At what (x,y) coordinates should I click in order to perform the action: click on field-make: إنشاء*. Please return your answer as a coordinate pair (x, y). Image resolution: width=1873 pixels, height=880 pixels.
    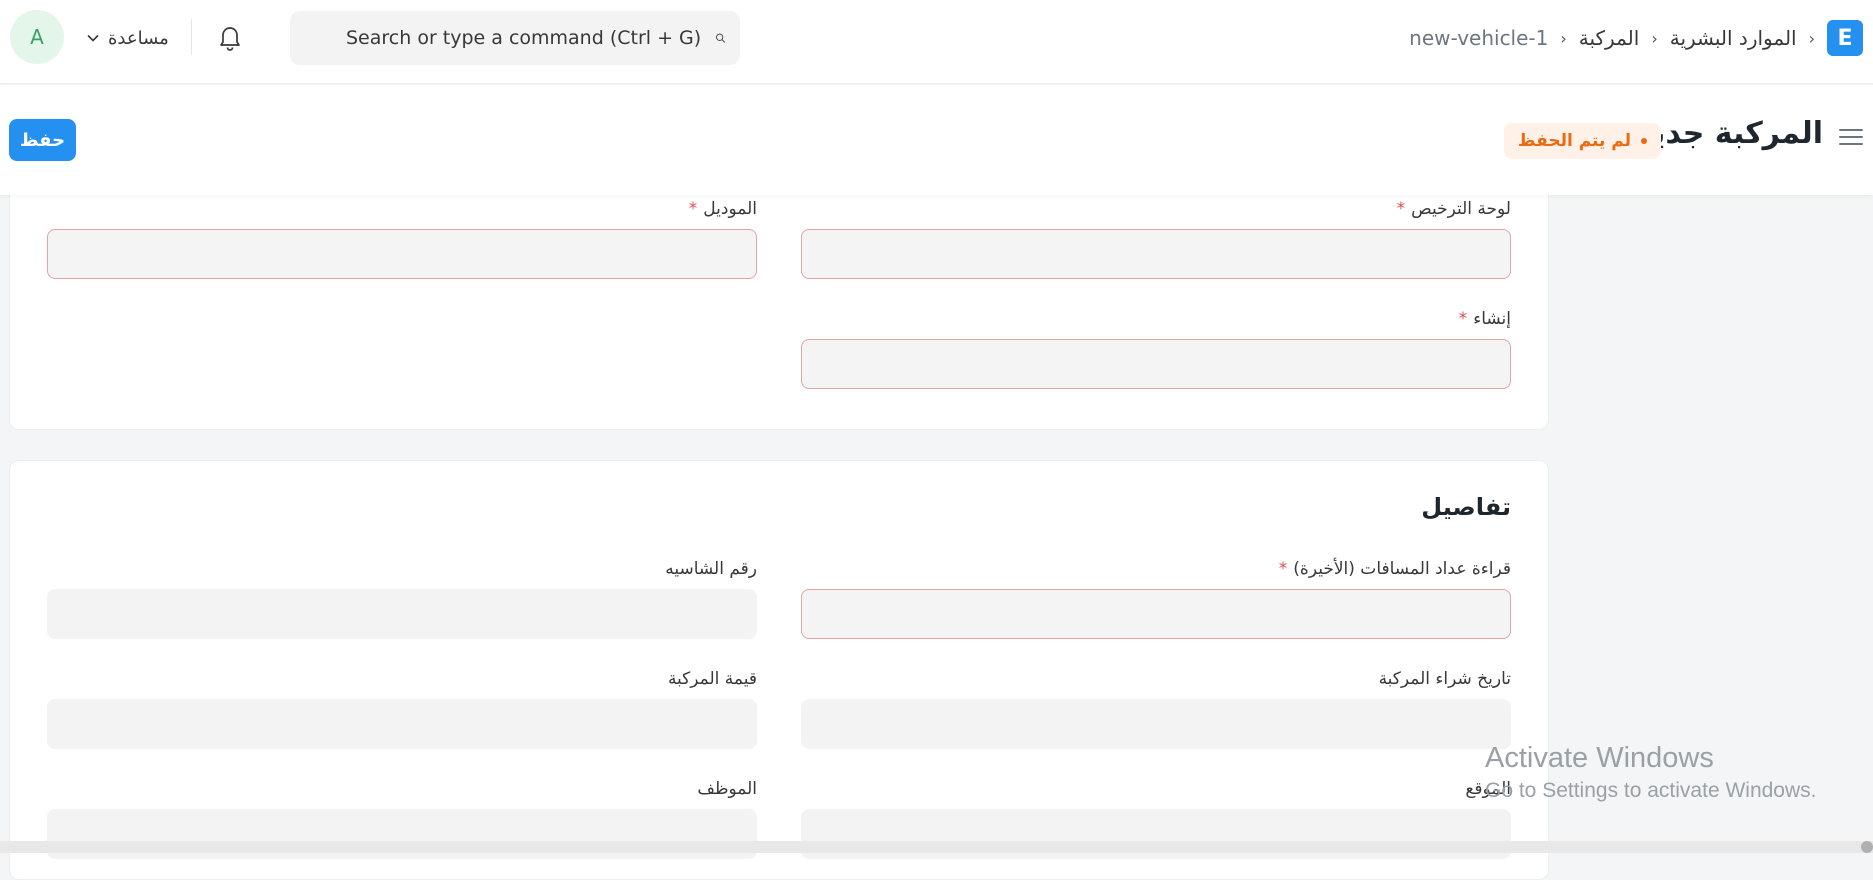
    Looking at the image, I should click on (1156, 347).